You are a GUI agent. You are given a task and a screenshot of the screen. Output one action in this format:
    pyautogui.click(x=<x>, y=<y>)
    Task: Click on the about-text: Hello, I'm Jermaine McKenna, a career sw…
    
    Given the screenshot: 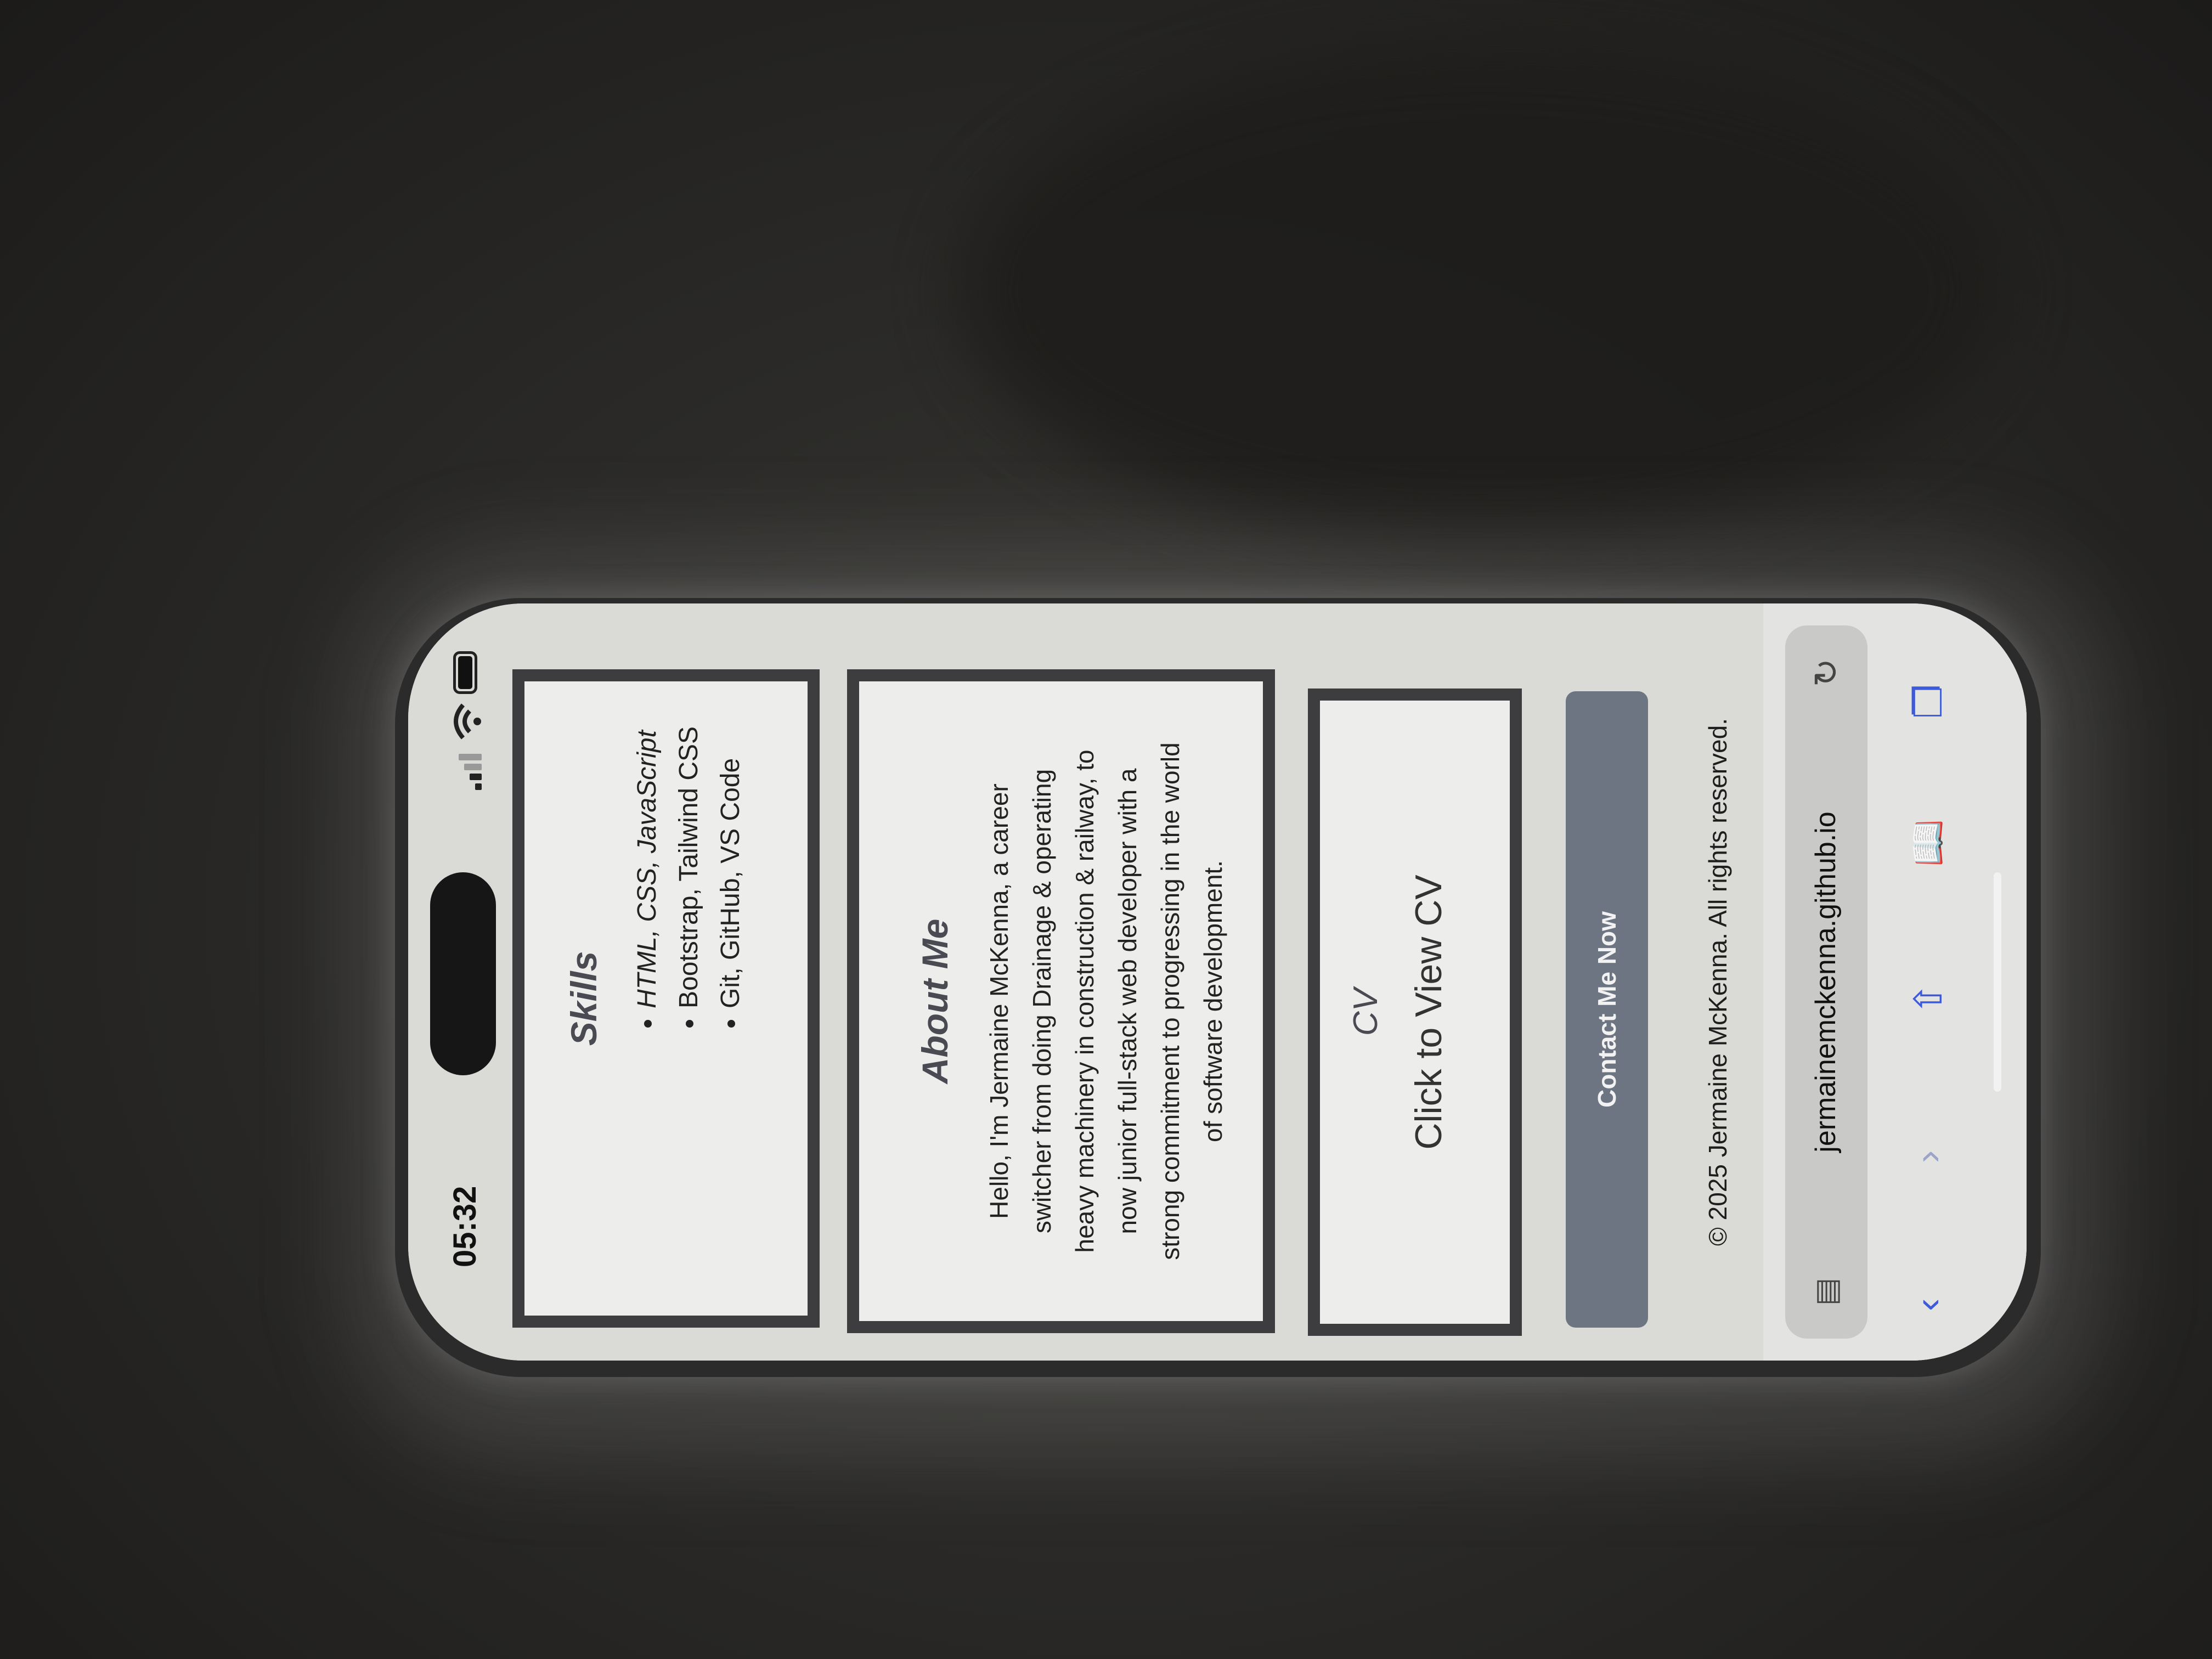 What is the action you would take?
    pyautogui.click(x=1106, y=1001)
    